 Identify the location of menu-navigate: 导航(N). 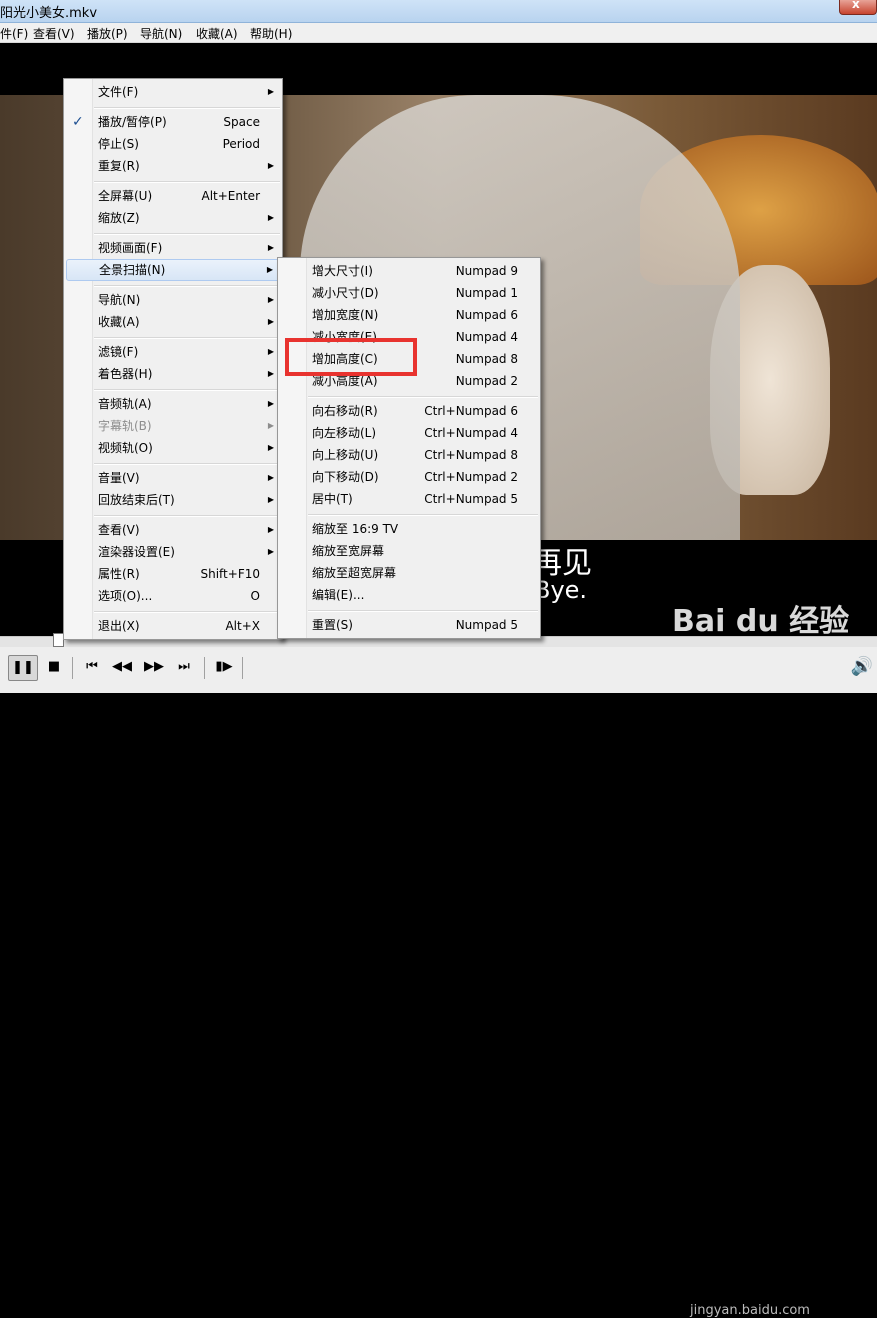
(161, 33).